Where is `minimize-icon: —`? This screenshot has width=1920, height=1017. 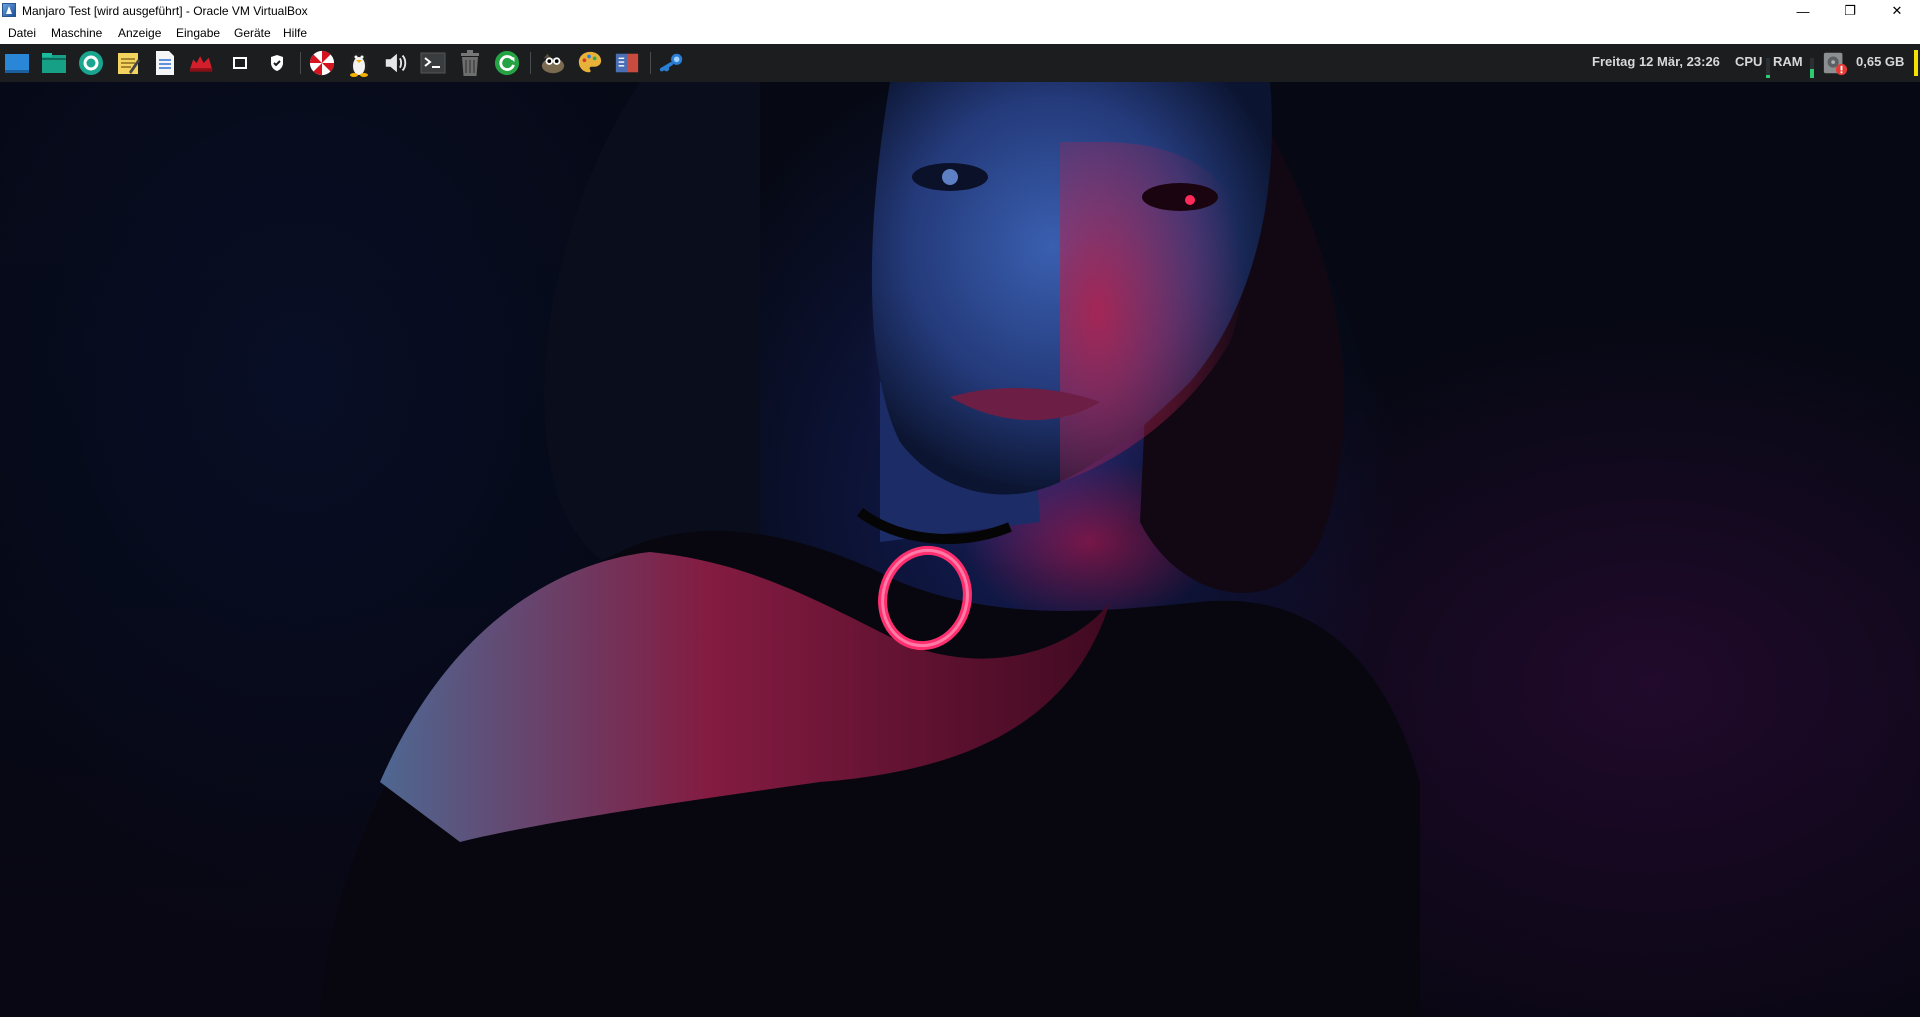 minimize-icon: — is located at coordinates (1803, 11).